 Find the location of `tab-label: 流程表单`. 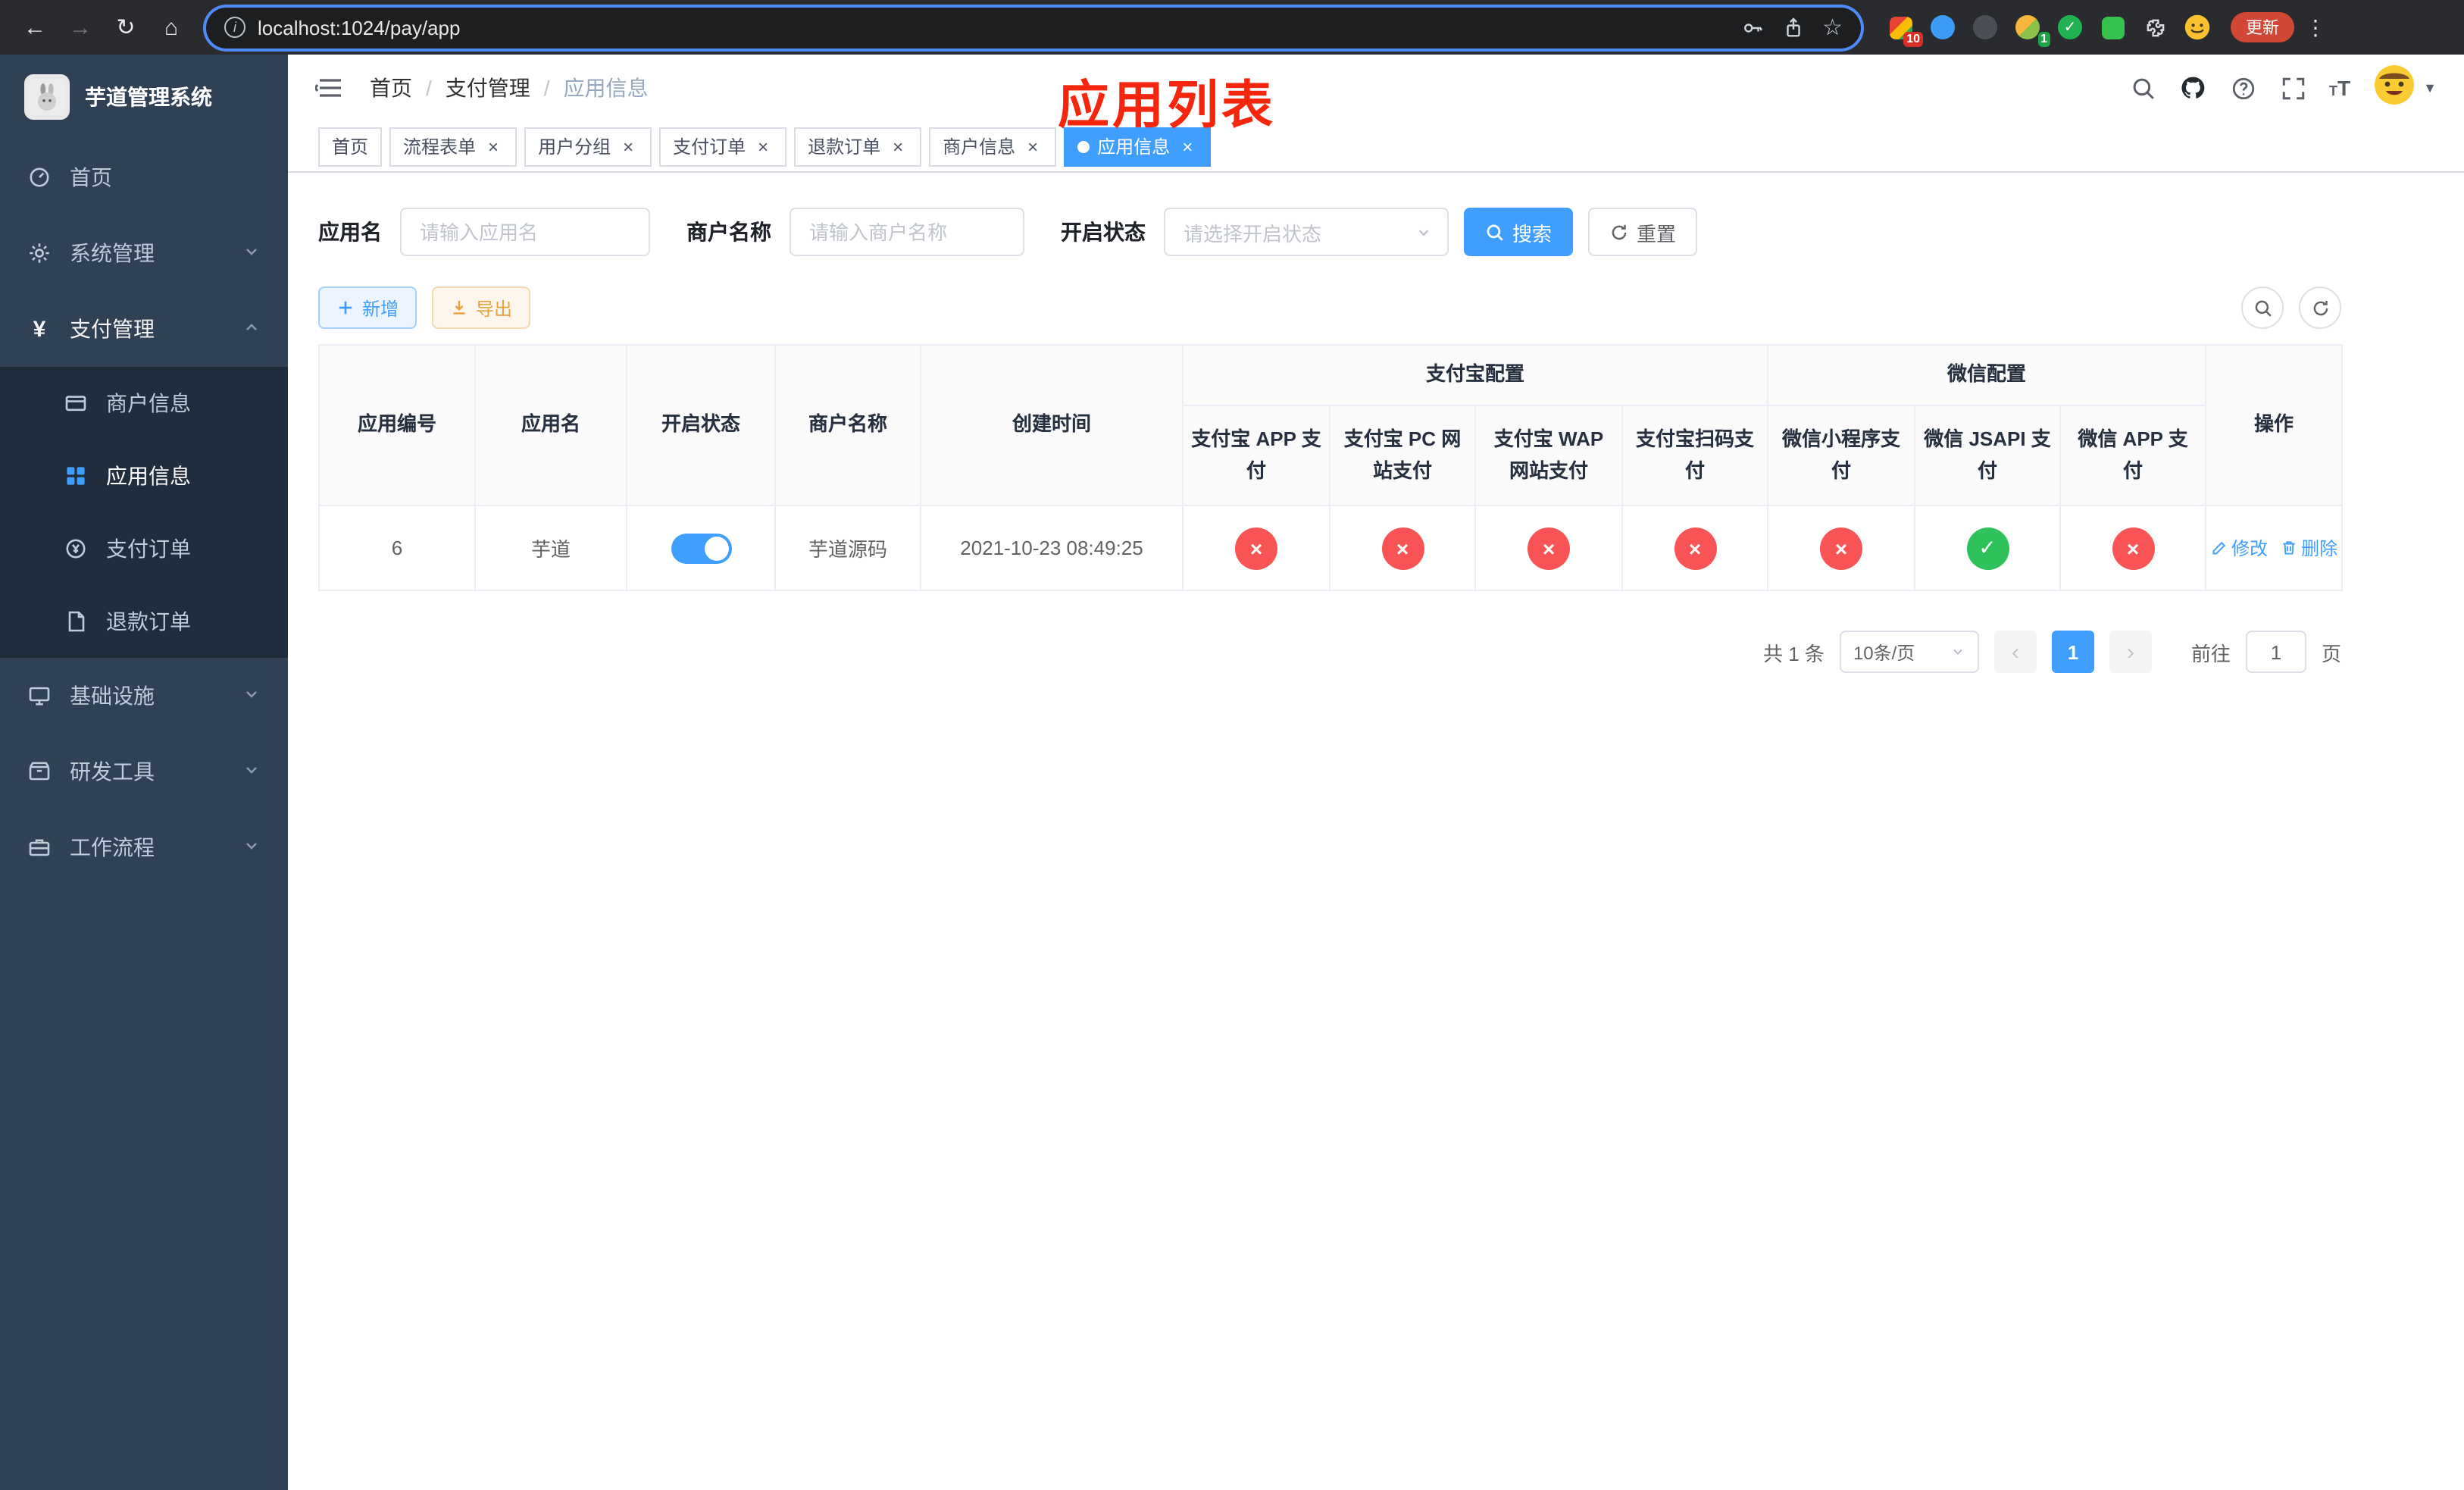

tab-label: 流程表单 is located at coordinates (440, 147).